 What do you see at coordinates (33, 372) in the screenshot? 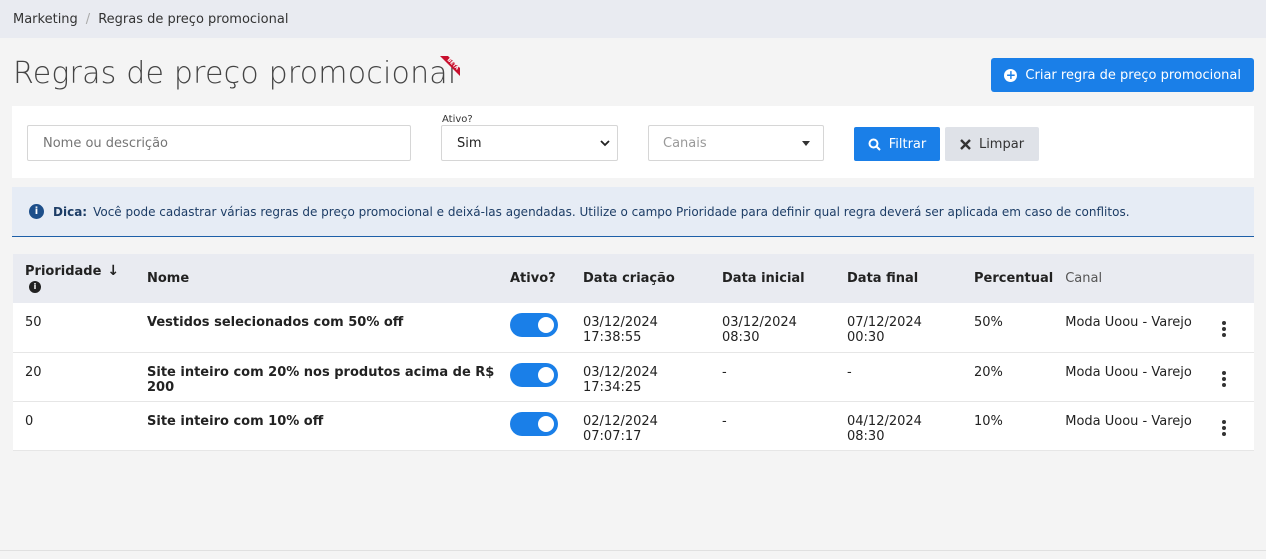
I see `cell-prioridade: 20` at bounding box center [33, 372].